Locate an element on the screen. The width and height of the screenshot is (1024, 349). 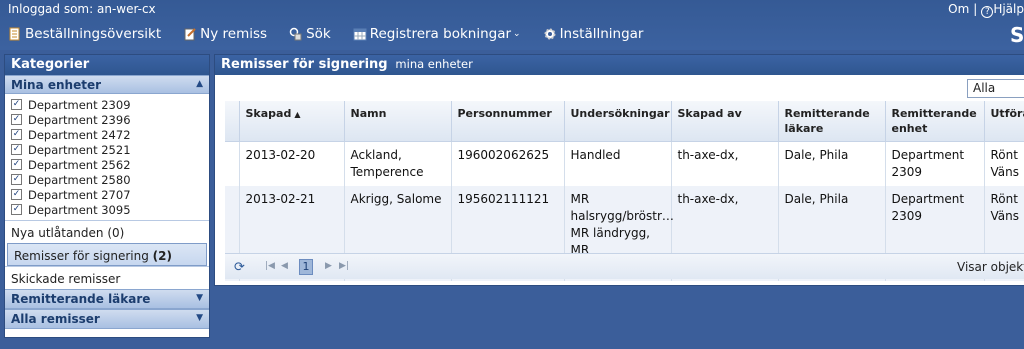
accordion-all-referrals: Alla remisser ▼ is located at coordinates (107, 319).